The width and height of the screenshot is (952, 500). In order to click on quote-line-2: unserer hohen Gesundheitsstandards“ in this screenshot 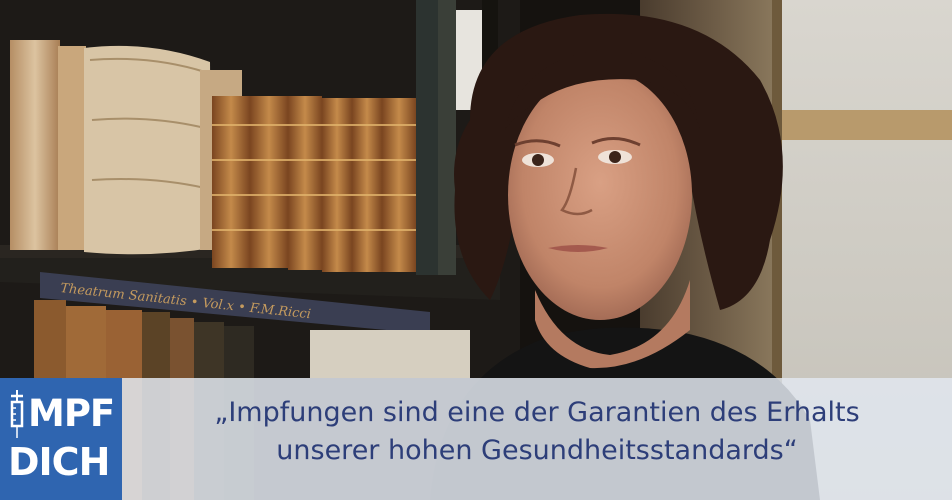, I will do `click(537, 450)`.